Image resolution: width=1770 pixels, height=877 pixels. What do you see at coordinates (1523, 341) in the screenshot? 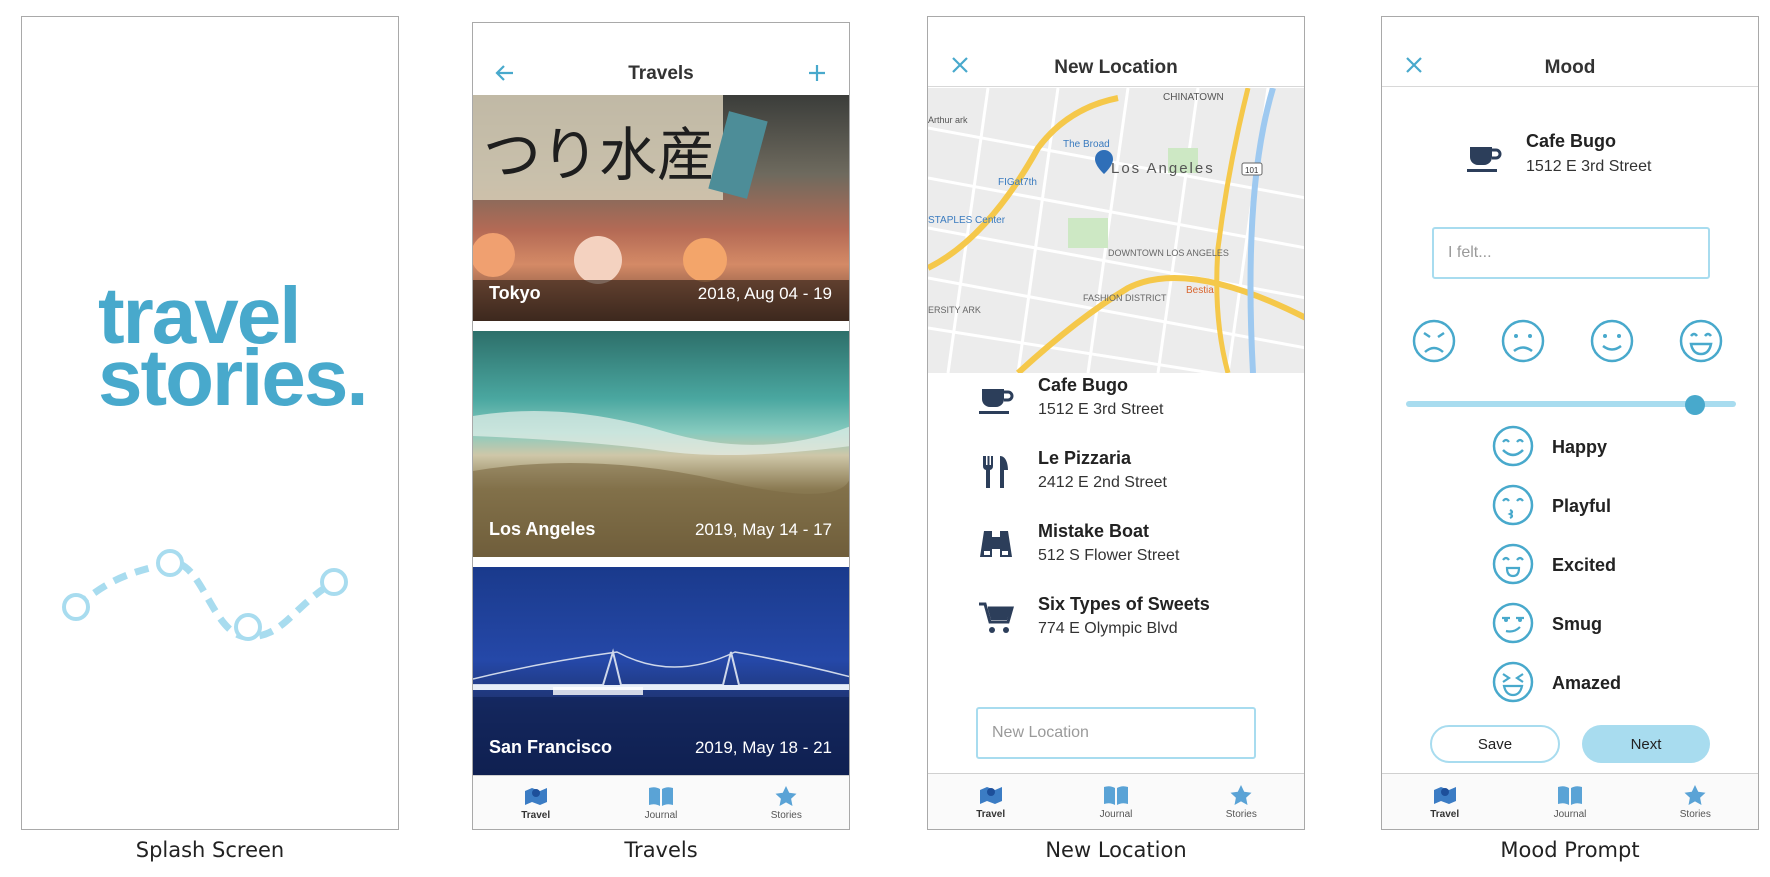
I see `sad-face-icon` at bounding box center [1523, 341].